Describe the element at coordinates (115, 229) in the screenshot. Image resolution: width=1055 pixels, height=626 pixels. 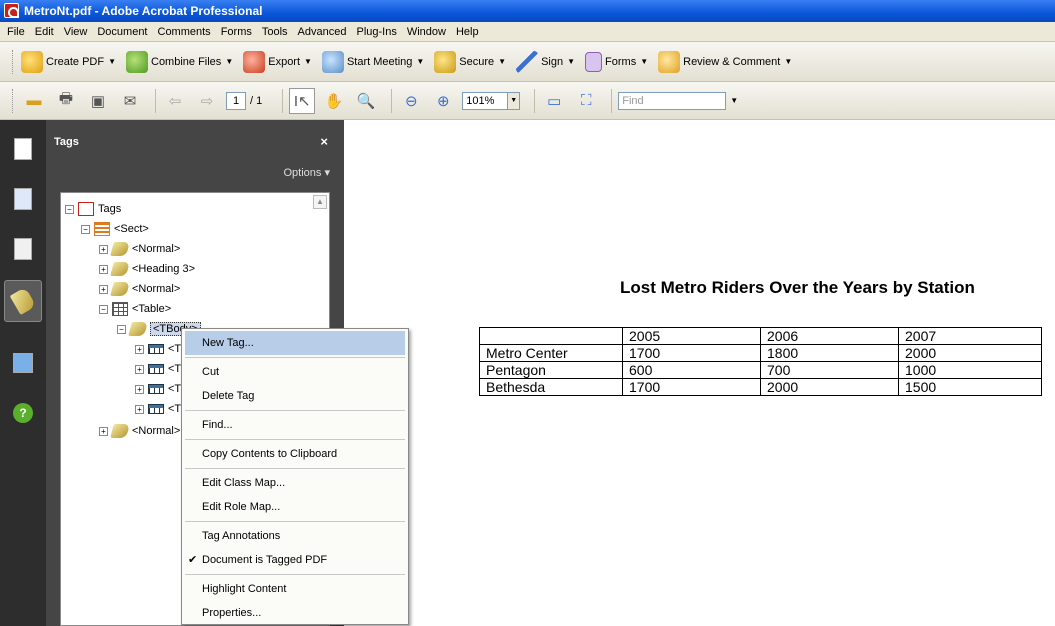
I see `tree-node-sect: − <Sect>` at that location.